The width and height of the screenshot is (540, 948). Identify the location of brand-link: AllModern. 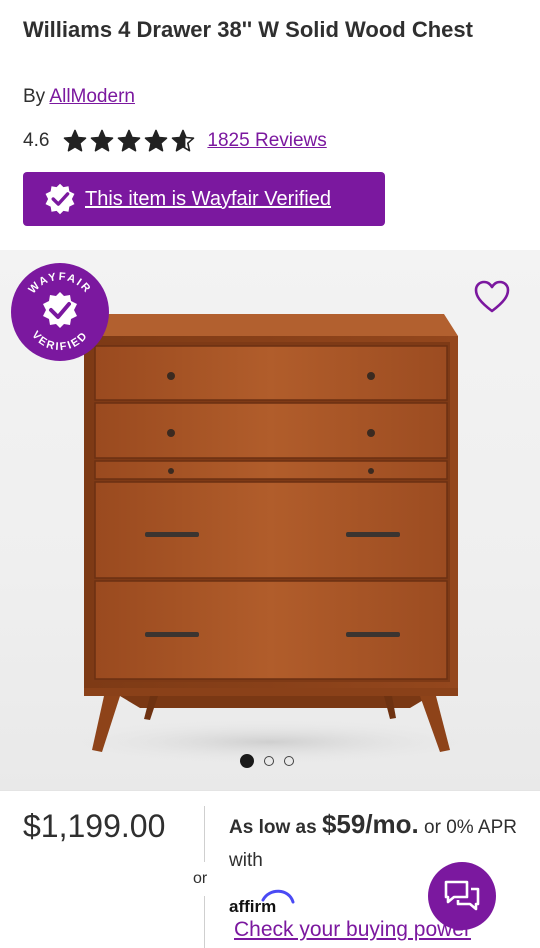
(92, 96).